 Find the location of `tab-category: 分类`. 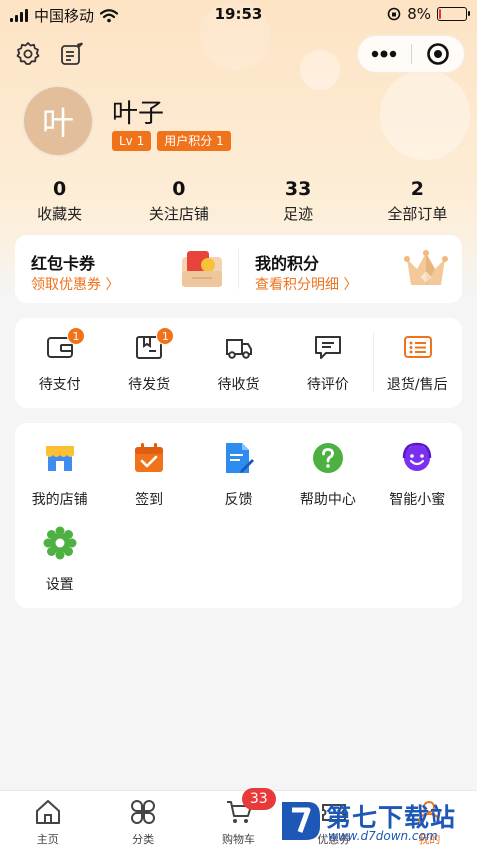

tab-category: 分类 is located at coordinates (142, 820).